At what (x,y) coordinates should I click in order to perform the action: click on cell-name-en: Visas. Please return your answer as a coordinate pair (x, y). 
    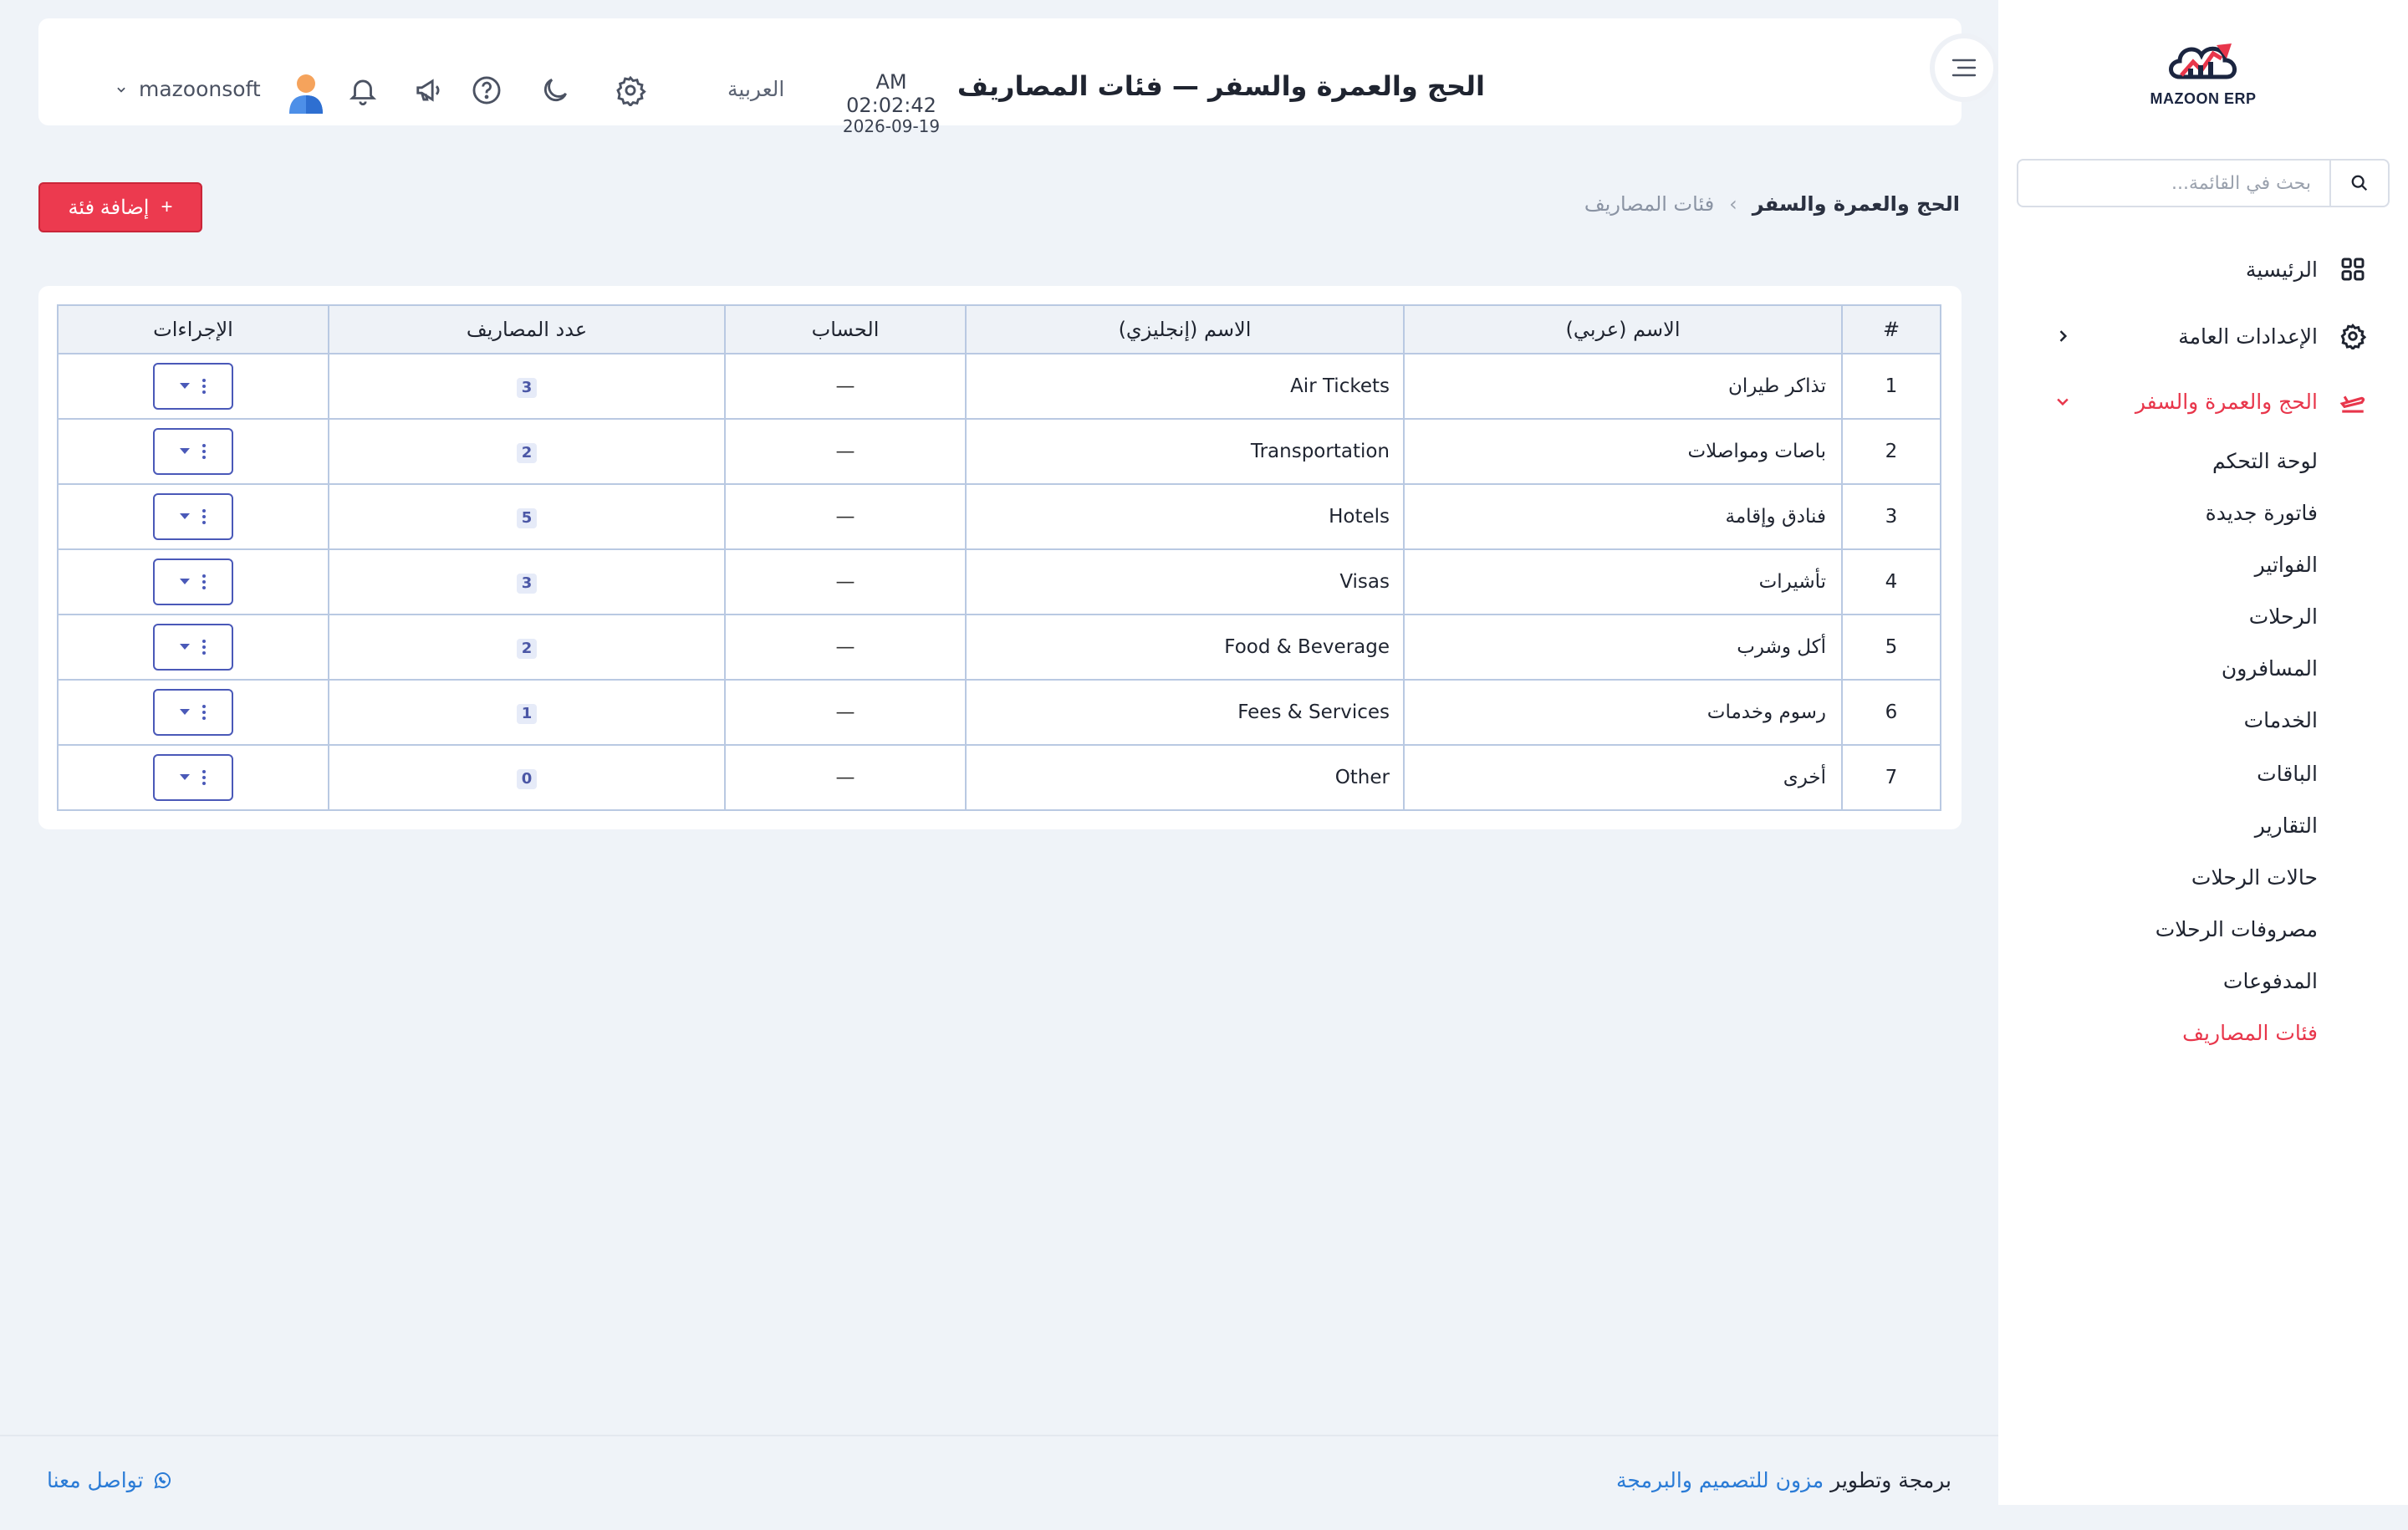
    Looking at the image, I should click on (1185, 581).